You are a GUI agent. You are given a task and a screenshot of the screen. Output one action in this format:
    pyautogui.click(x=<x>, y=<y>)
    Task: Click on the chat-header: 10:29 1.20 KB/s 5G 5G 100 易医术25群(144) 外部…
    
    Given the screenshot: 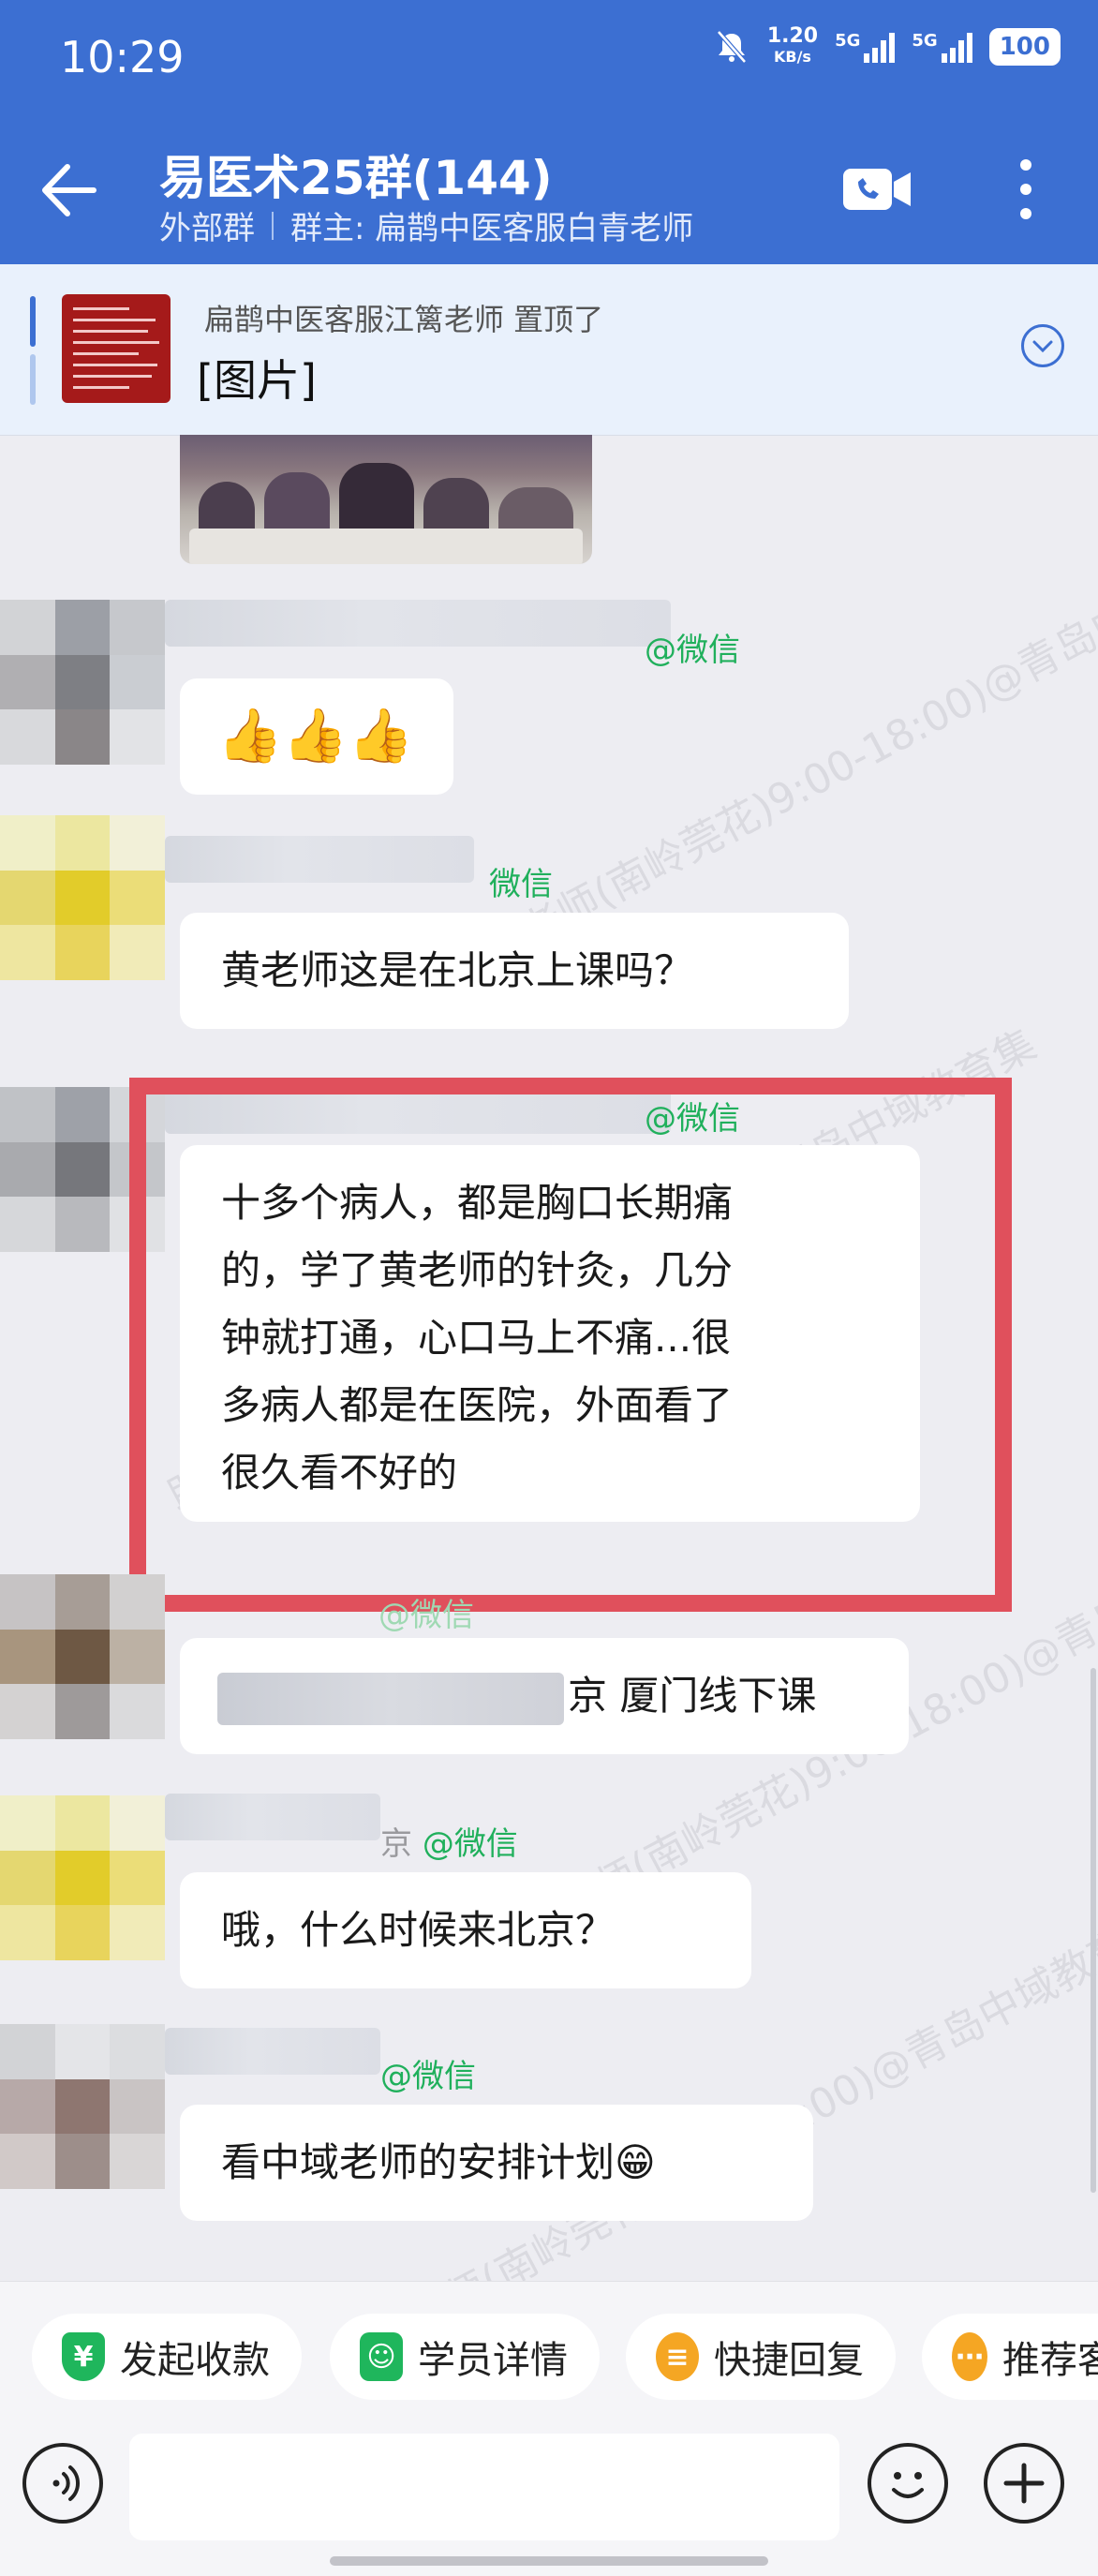 What is the action you would take?
    pyautogui.click(x=549, y=132)
    